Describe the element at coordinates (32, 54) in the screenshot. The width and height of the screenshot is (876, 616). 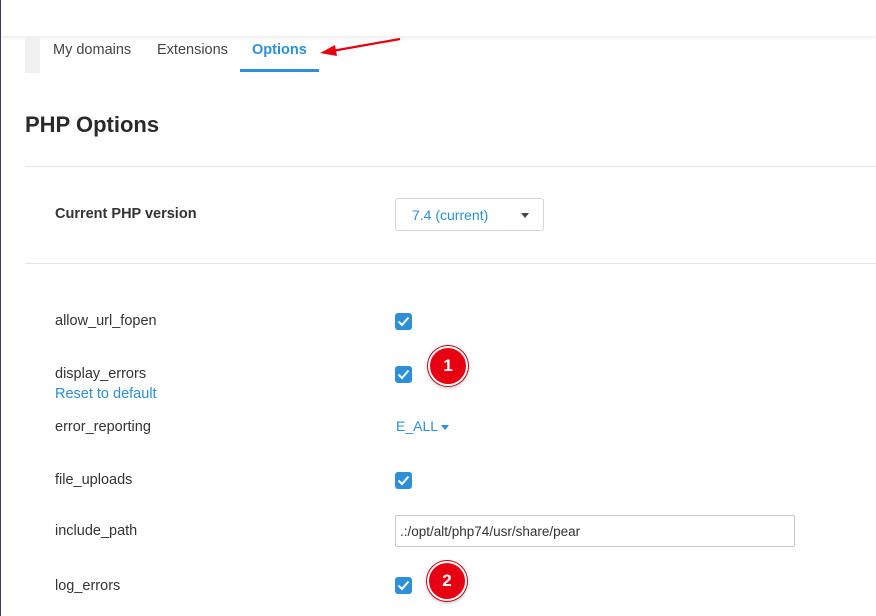
I see `tab-bar-stub` at that location.